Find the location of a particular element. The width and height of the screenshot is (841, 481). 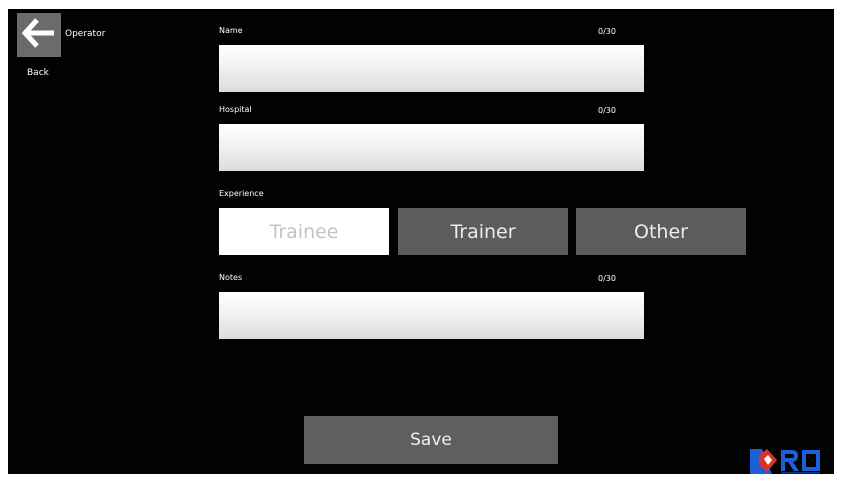

back-button is located at coordinates (39, 35).